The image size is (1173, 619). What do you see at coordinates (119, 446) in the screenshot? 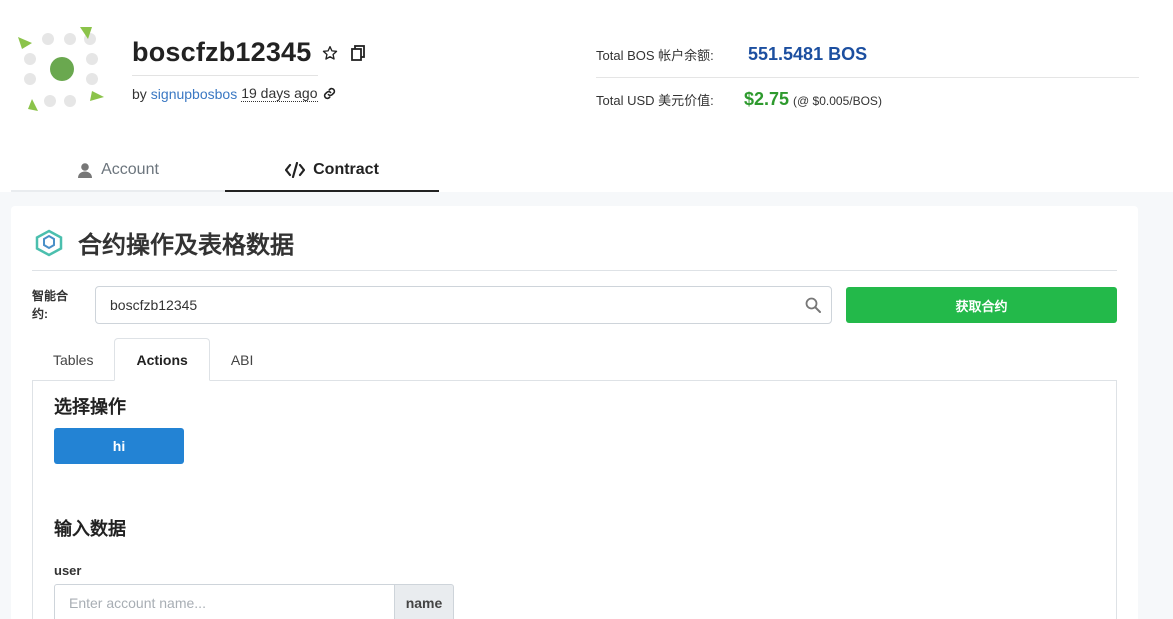
I see `action-hi-button: hi` at bounding box center [119, 446].